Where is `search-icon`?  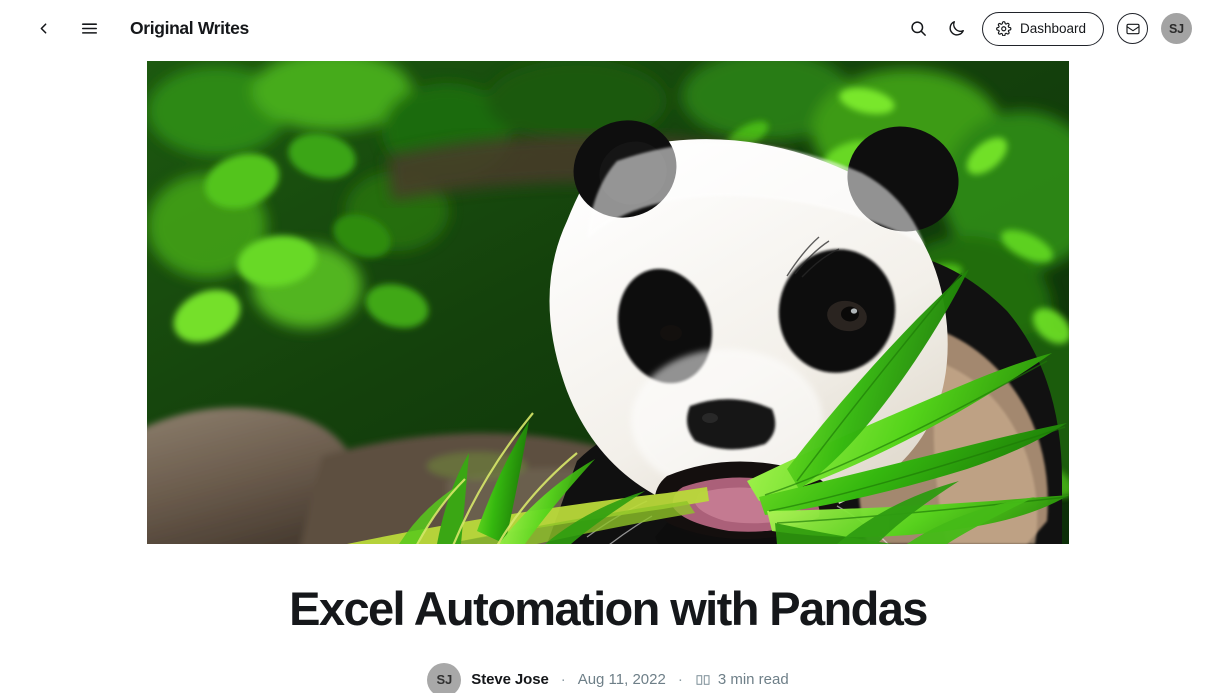
search-icon is located at coordinates (919, 28).